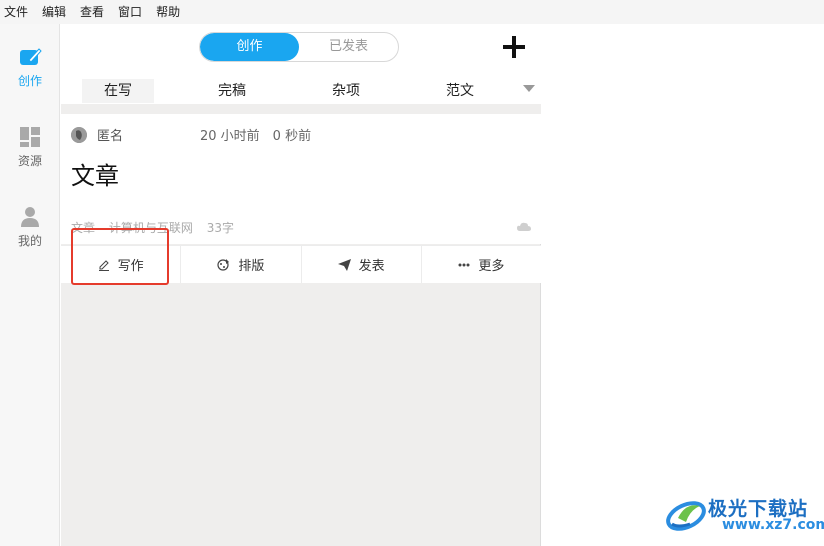 This screenshot has width=824, height=546. Describe the element at coordinates (29, 241) in the screenshot. I see `sidebar-item-label: 我的` at that location.